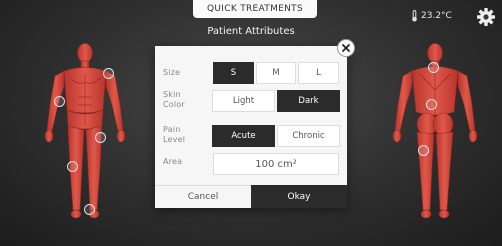 The image size is (502, 246). What do you see at coordinates (172, 94) in the screenshot?
I see `skin-color-label-line1: Skin` at bounding box center [172, 94].